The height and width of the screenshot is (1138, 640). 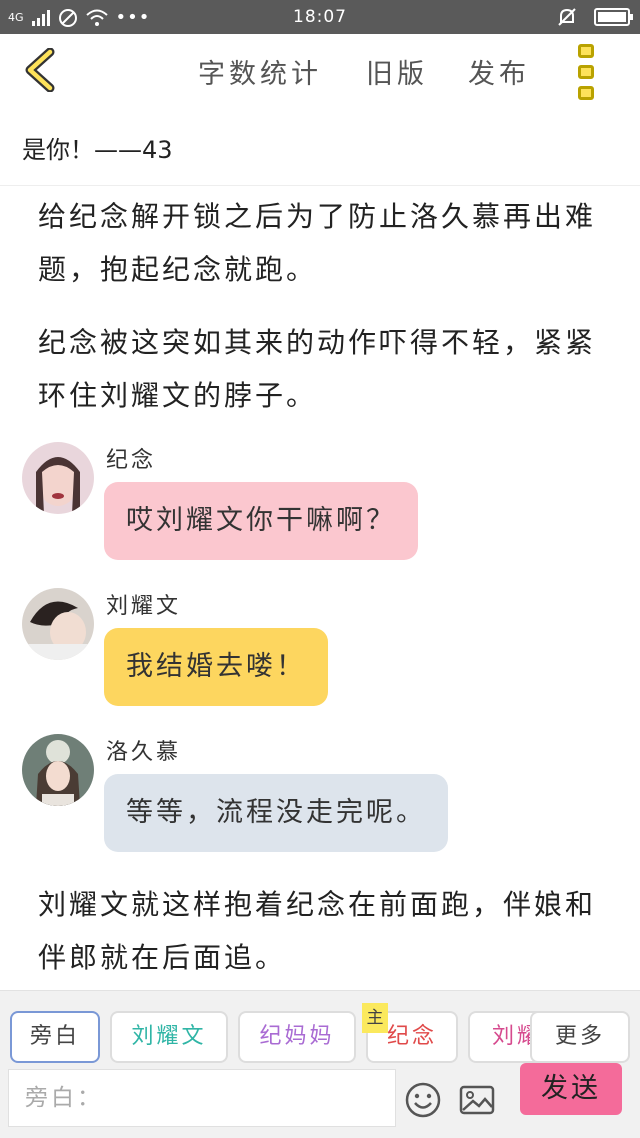 What do you see at coordinates (169, 1037) in the screenshot?
I see `role-chip-liu-yaowen: 刘耀文` at bounding box center [169, 1037].